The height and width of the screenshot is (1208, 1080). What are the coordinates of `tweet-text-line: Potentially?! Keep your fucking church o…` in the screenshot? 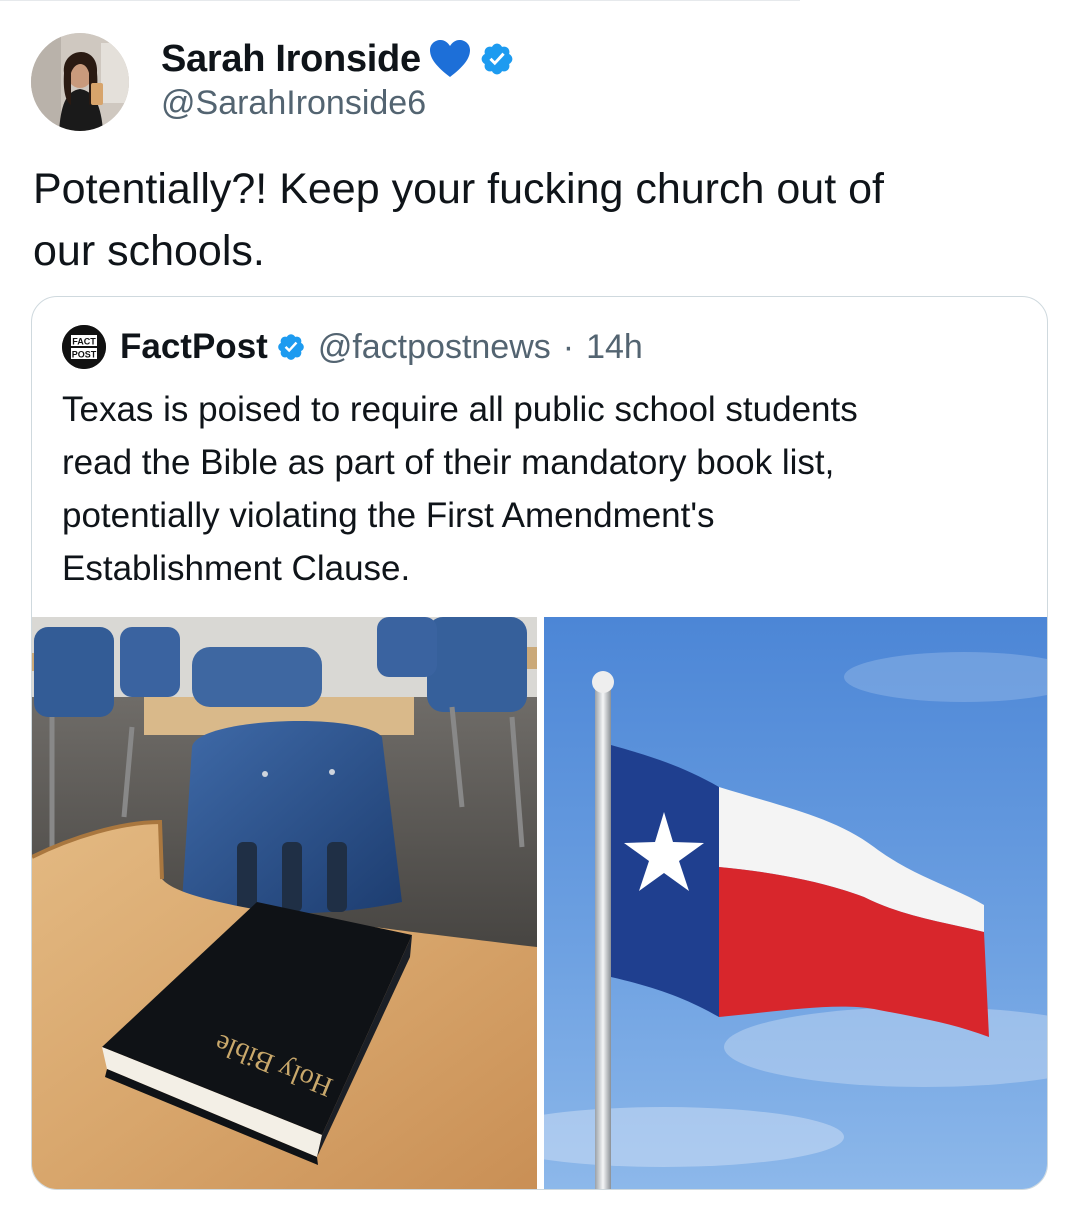 It's located at (458, 189).